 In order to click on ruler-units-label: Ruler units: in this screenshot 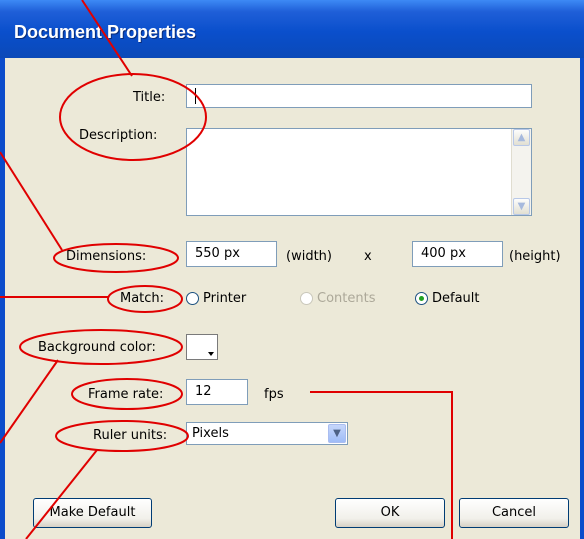, I will do `click(130, 435)`.